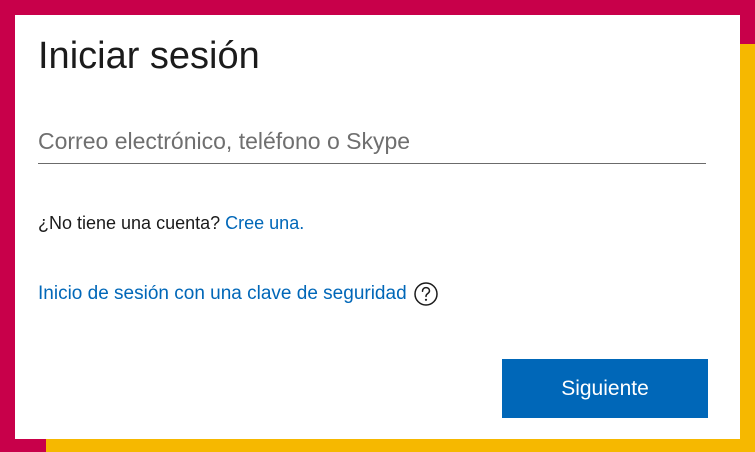 The image size is (755, 452). What do you see at coordinates (264, 223) in the screenshot?
I see `create-account-link: Cree una.` at bounding box center [264, 223].